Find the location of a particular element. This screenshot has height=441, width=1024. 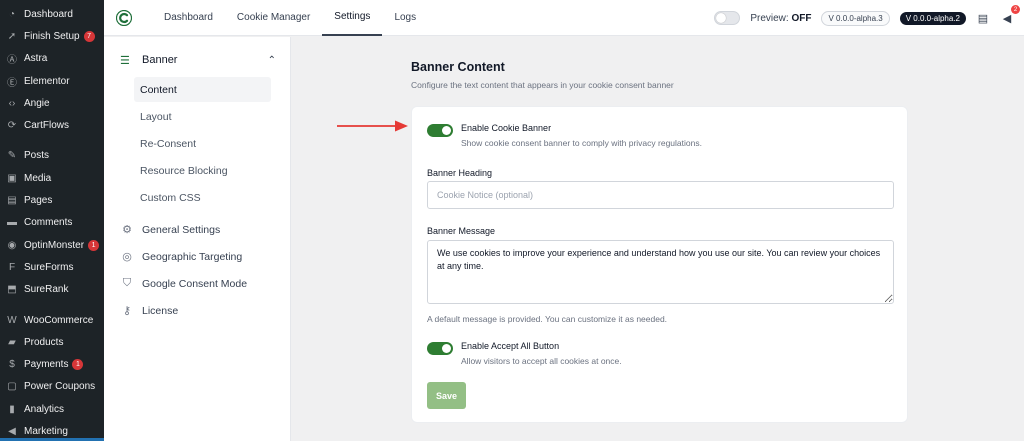

changelog-icon: ▤ is located at coordinates (983, 18).